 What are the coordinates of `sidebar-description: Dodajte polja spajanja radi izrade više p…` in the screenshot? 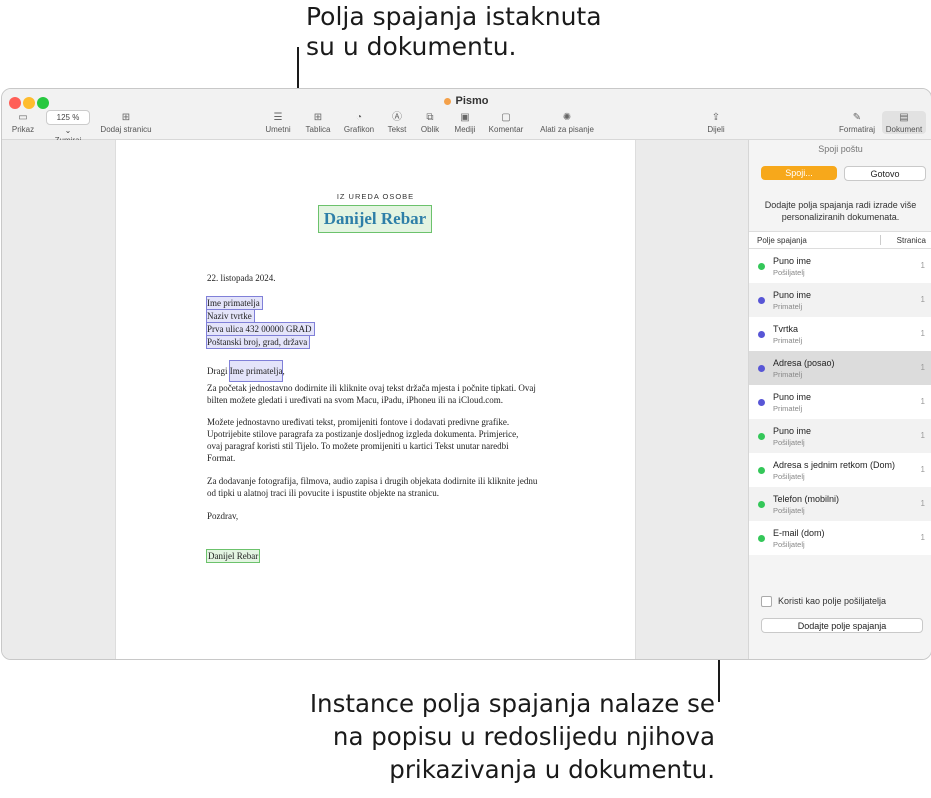 It's located at (840, 211).